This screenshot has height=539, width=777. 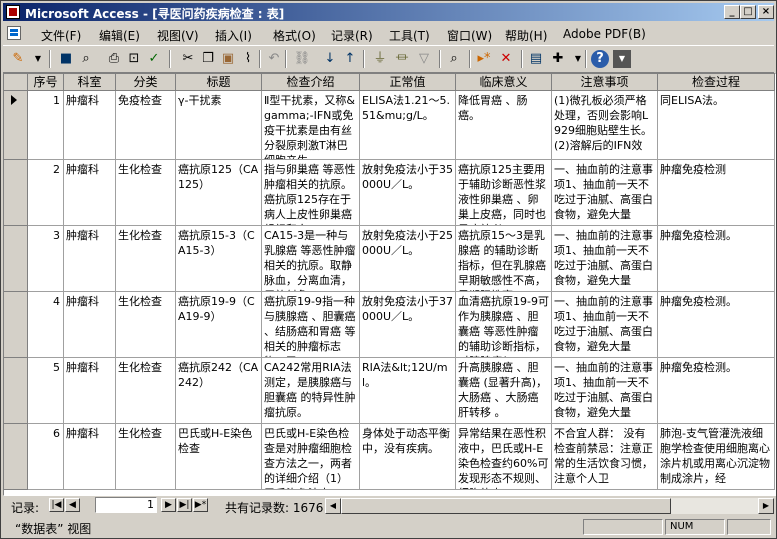 I want to click on help-icon: ?, so click(x=600, y=59).